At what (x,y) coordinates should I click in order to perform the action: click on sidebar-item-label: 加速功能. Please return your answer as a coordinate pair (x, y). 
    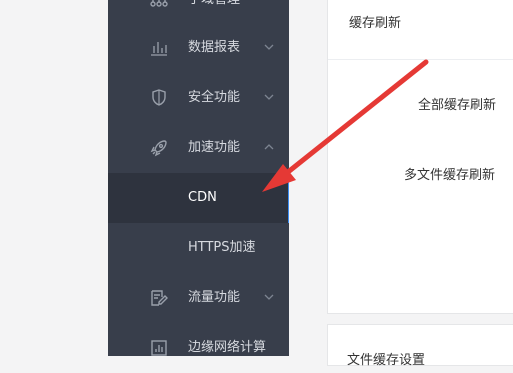
    Looking at the image, I should click on (214, 147).